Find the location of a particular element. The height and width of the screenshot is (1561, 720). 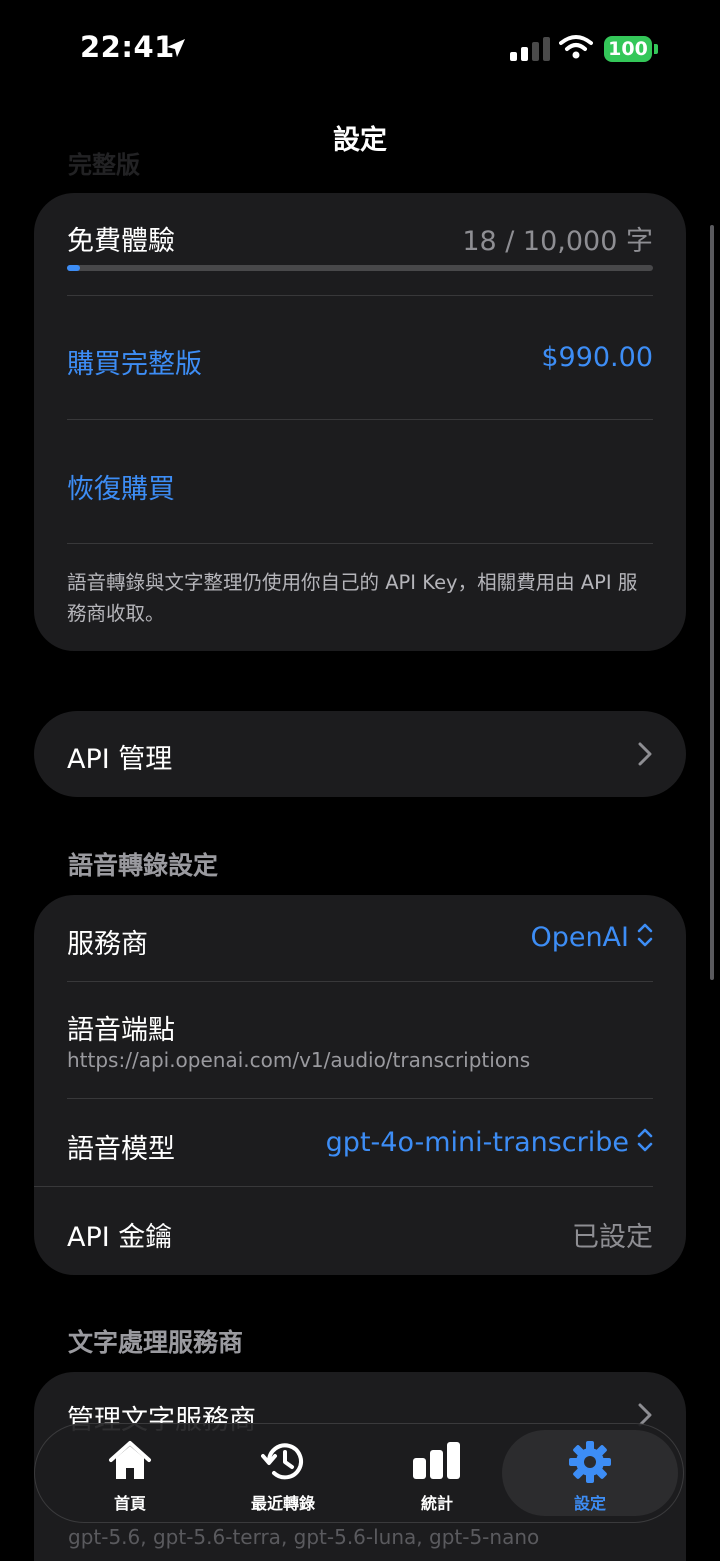

tab-settings: 設定 is located at coordinates (590, 1473).